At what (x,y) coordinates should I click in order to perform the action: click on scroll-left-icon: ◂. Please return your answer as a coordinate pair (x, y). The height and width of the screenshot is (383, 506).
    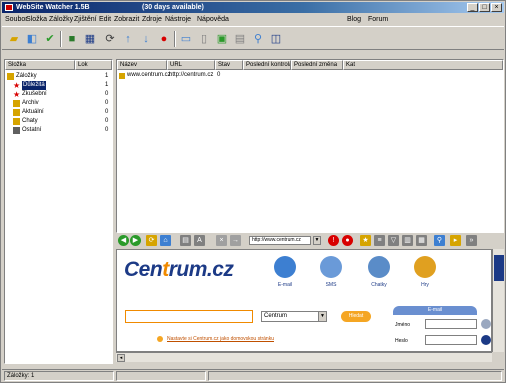
    Looking at the image, I should click on (121, 358).